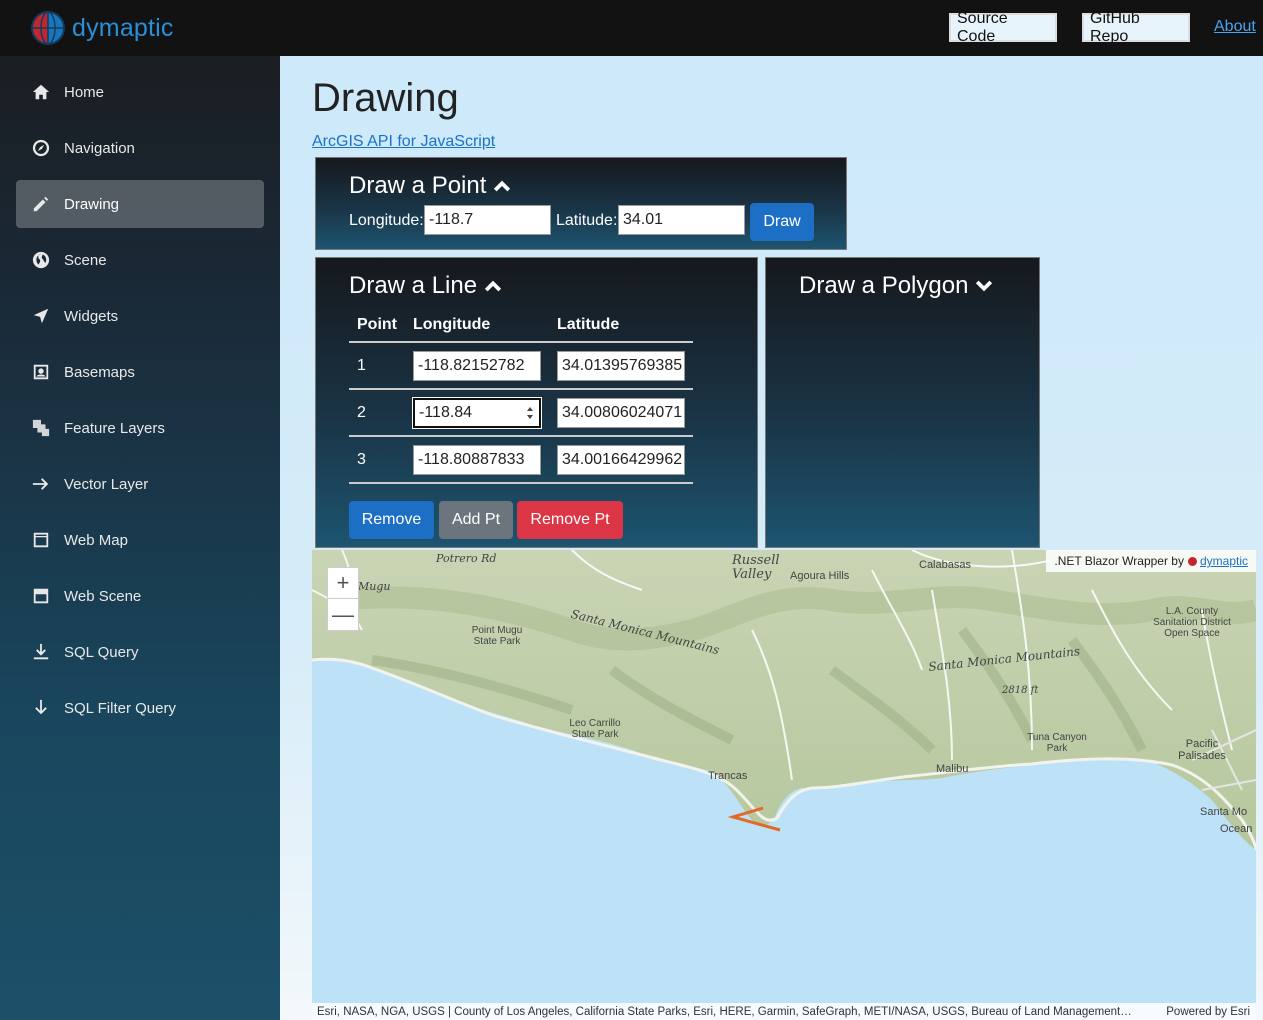 Image resolution: width=1263 pixels, height=1020 pixels. Describe the element at coordinates (84, 92) in the screenshot. I see `sidebar-item-label: Home` at that location.